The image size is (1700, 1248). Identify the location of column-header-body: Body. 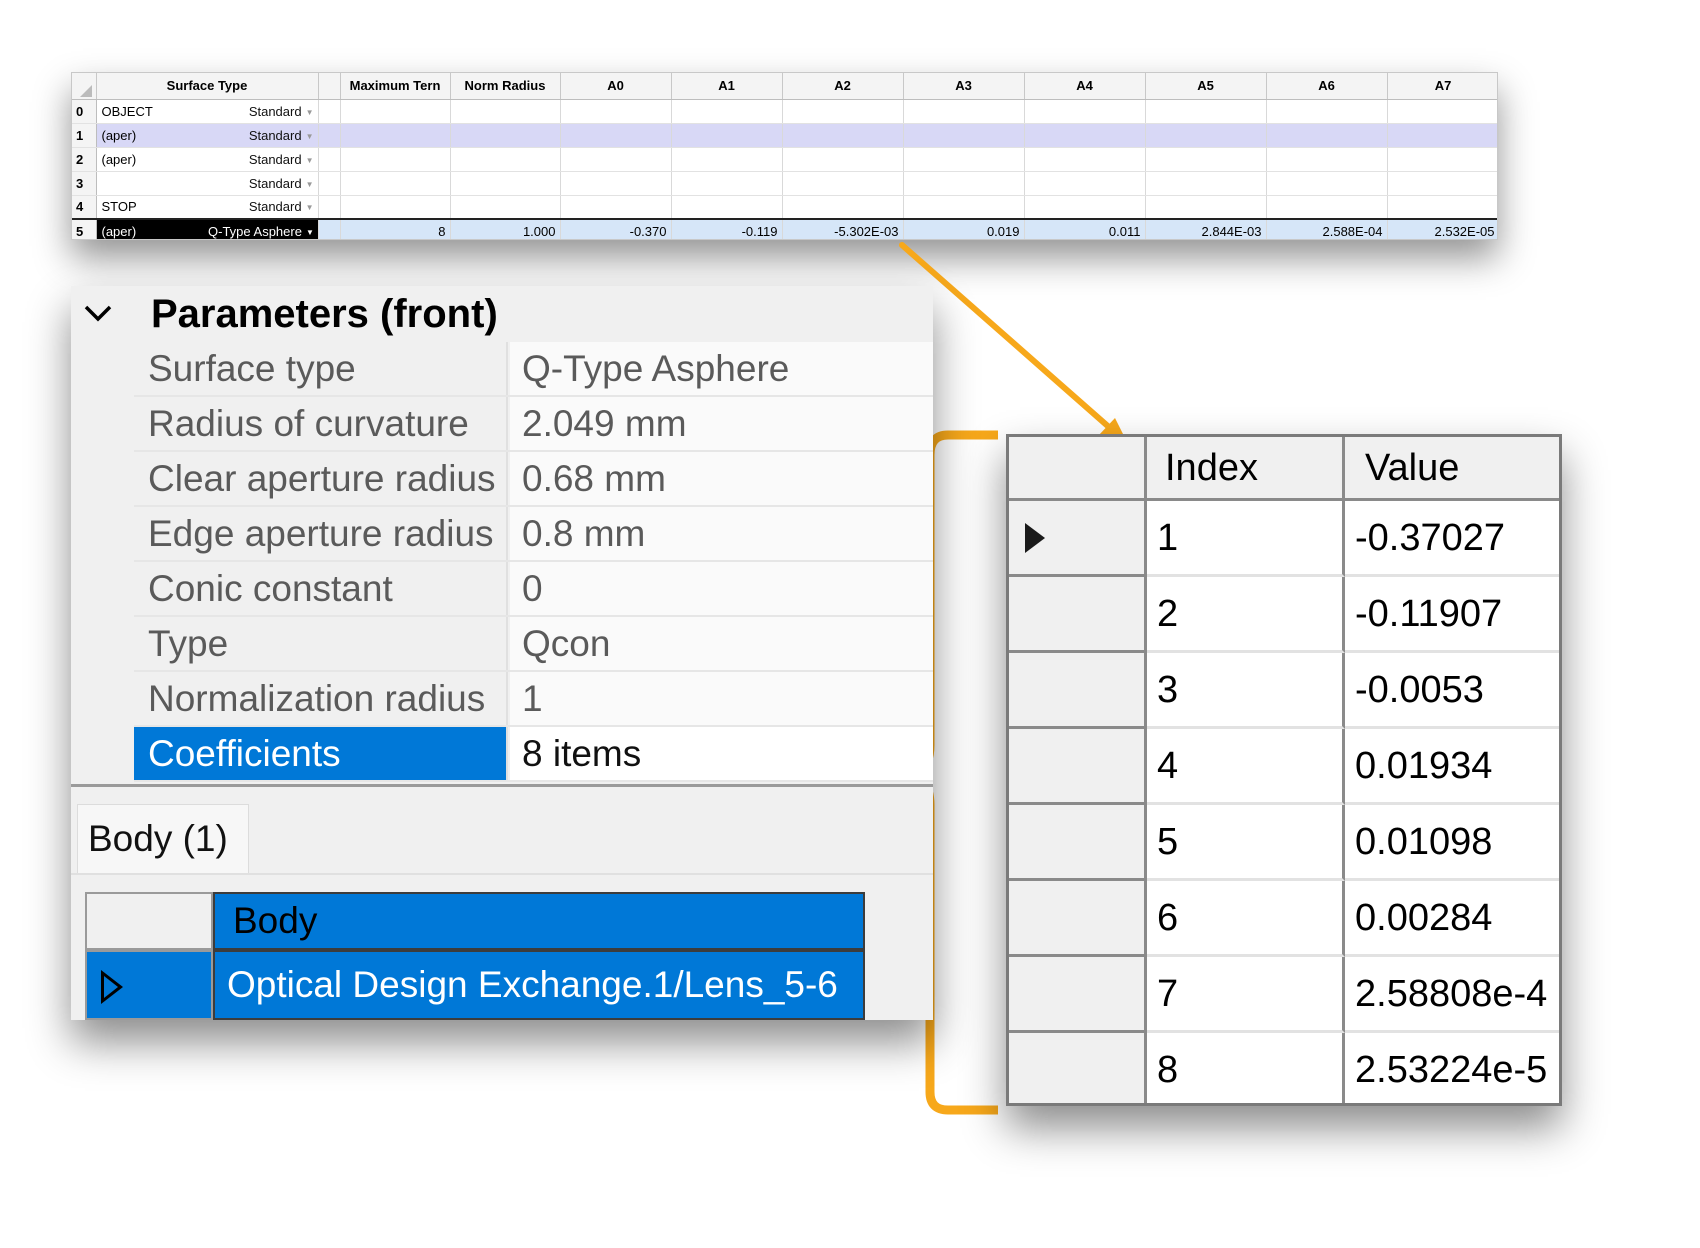
(539, 921).